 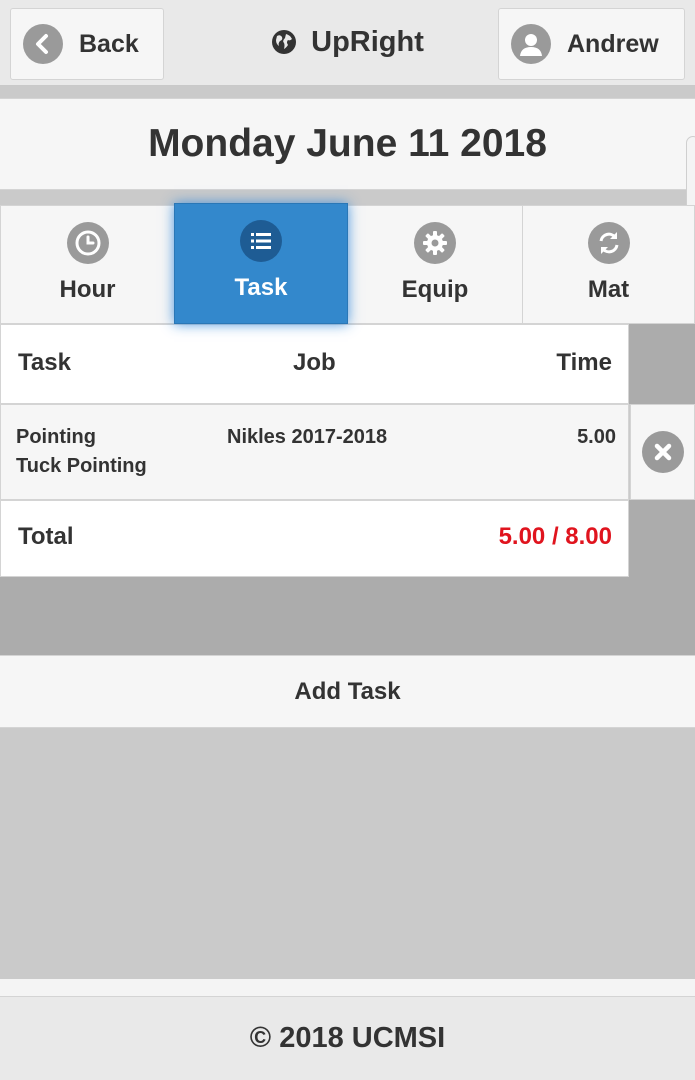 What do you see at coordinates (608, 243) in the screenshot?
I see `refresh-icon` at bounding box center [608, 243].